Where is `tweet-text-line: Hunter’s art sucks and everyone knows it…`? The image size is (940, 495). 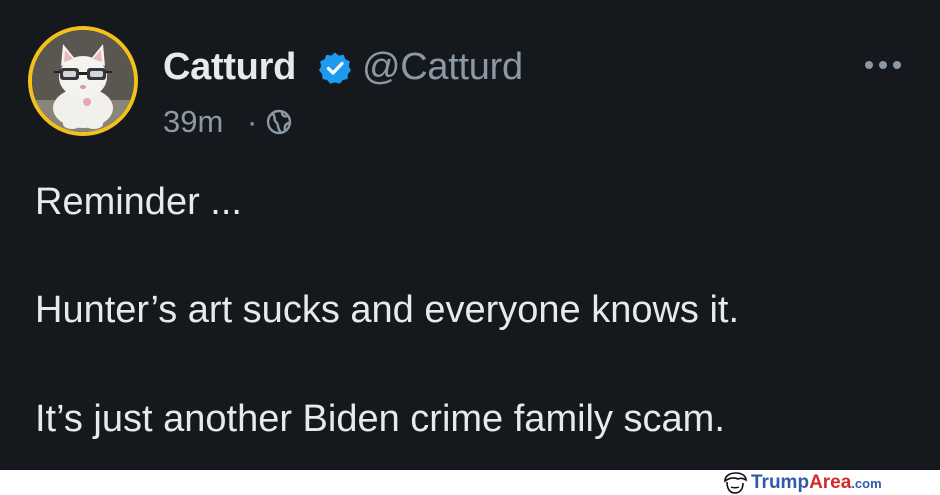
tweet-text-line: Hunter’s art sucks and everyone knows it… is located at coordinates (387, 310).